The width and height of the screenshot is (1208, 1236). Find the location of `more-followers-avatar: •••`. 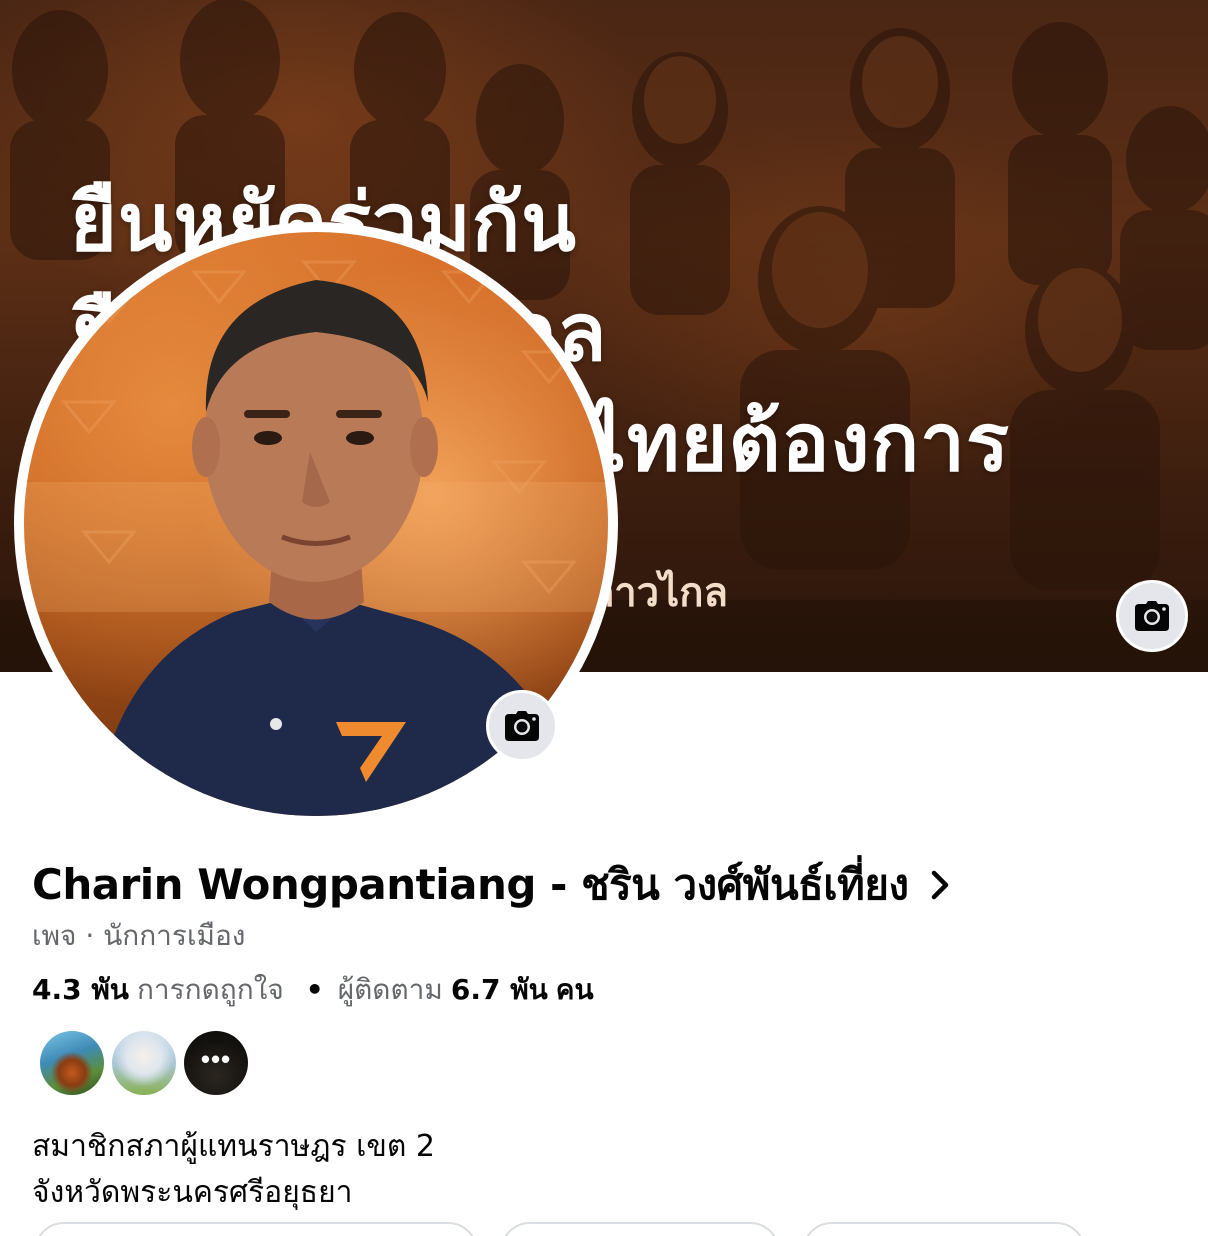

more-followers-avatar: ••• is located at coordinates (216, 1063).